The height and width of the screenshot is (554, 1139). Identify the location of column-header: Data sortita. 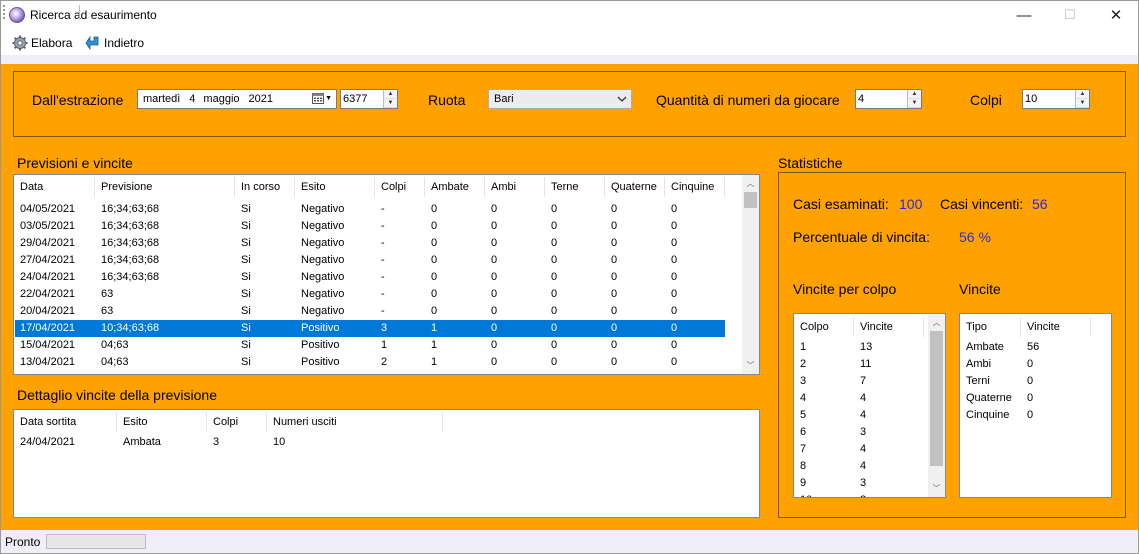
(65, 422).